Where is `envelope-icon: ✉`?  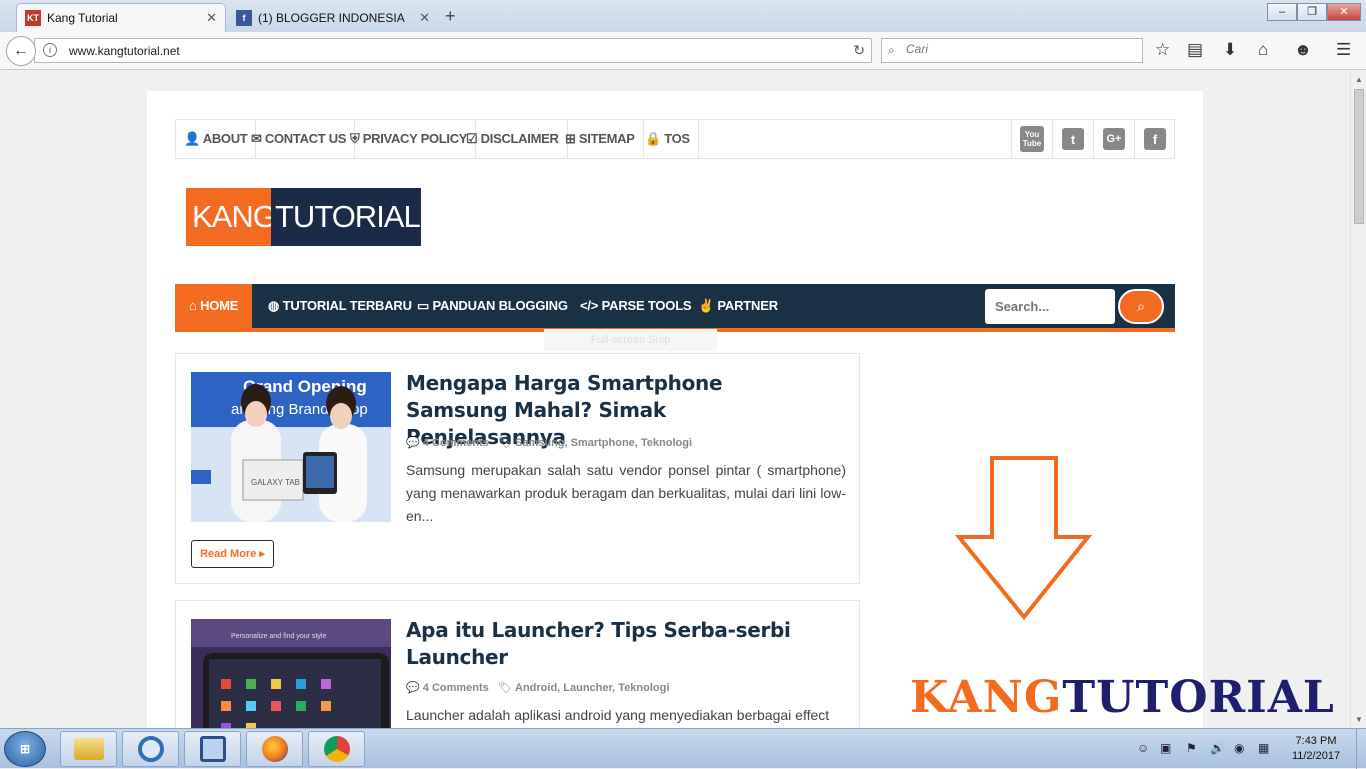
envelope-icon: ✉ is located at coordinates (256, 138).